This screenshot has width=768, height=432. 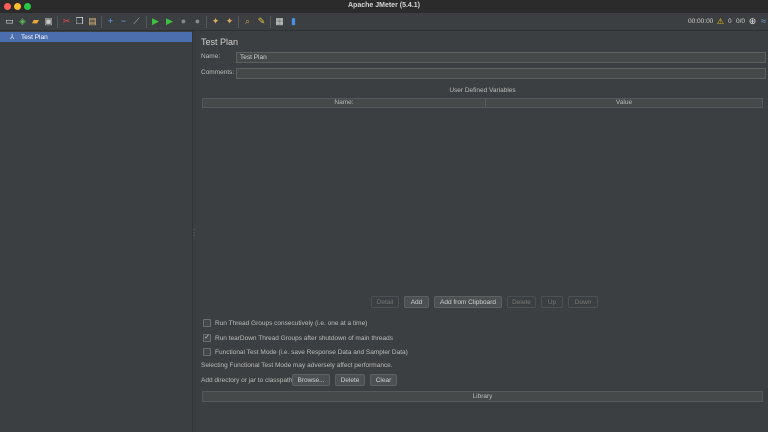 I want to click on clear-classpath-button: Clear, so click(x=383, y=380).